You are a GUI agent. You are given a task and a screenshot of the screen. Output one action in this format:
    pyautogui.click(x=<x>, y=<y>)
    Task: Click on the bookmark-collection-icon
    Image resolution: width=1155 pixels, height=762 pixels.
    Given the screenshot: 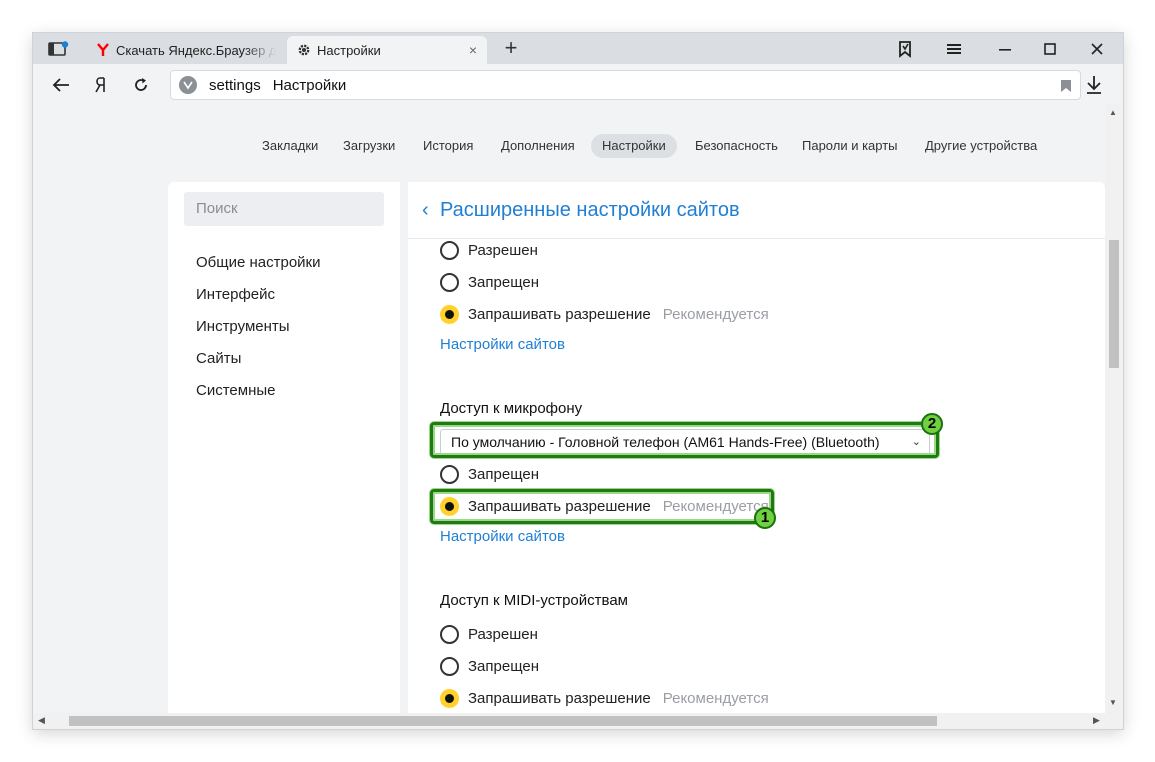 What is the action you would take?
    pyautogui.click(x=905, y=49)
    